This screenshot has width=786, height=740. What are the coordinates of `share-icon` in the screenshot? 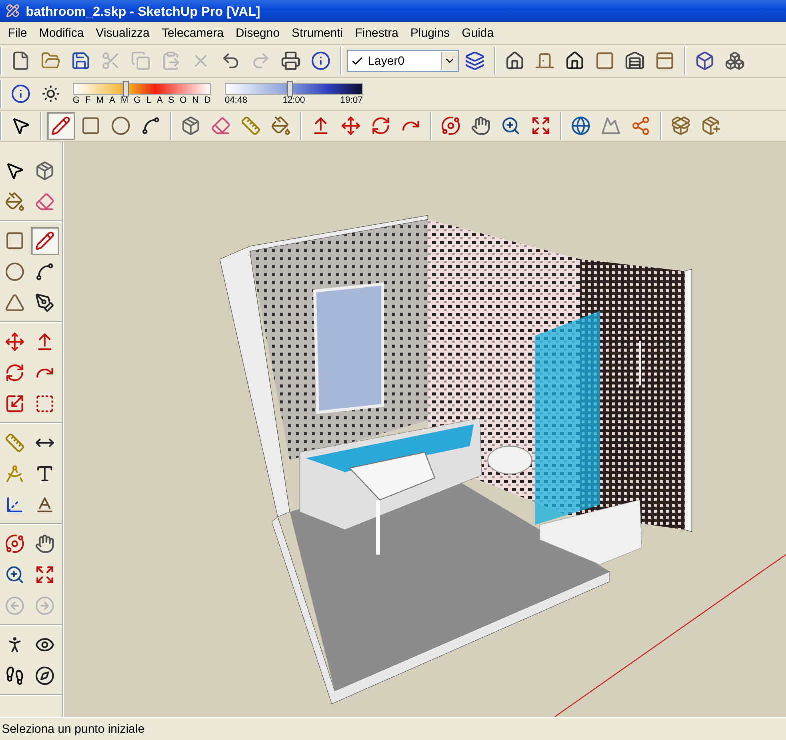 It's located at (641, 126).